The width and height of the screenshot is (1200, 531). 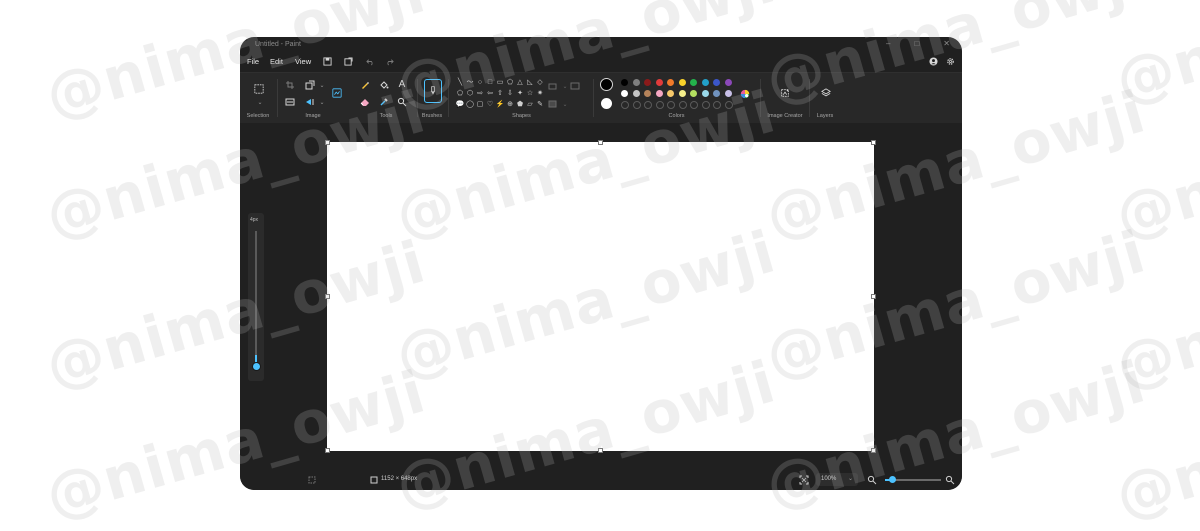 What do you see at coordinates (540, 83) in the screenshot?
I see `shape-option: ◇` at bounding box center [540, 83].